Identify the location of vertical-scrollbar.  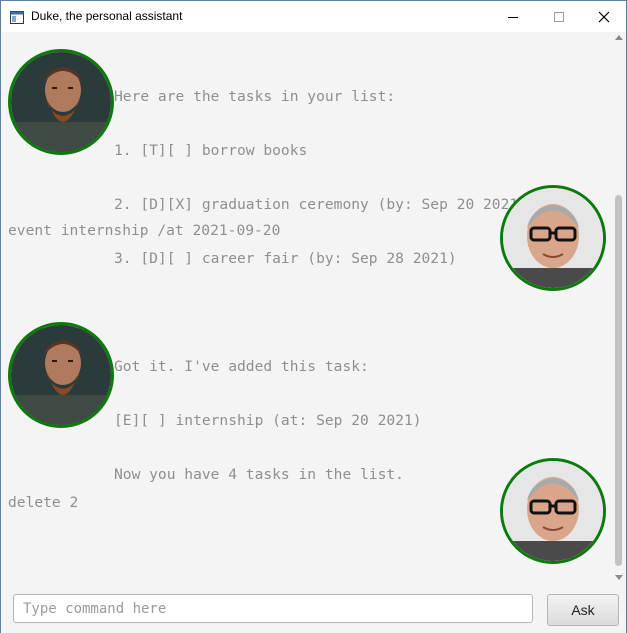
(619, 307).